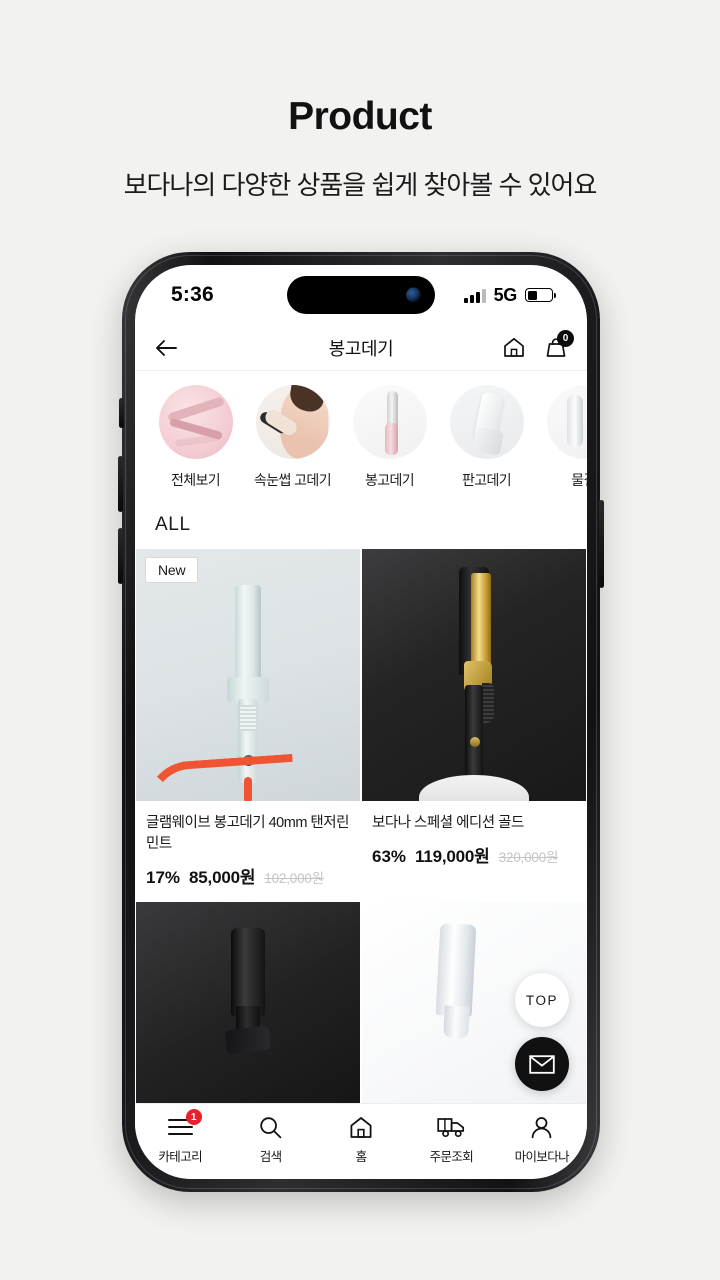 This screenshot has width=720, height=1280. Describe the element at coordinates (475, 295) in the screenshot. I see `signal-bars-icon` at that location.